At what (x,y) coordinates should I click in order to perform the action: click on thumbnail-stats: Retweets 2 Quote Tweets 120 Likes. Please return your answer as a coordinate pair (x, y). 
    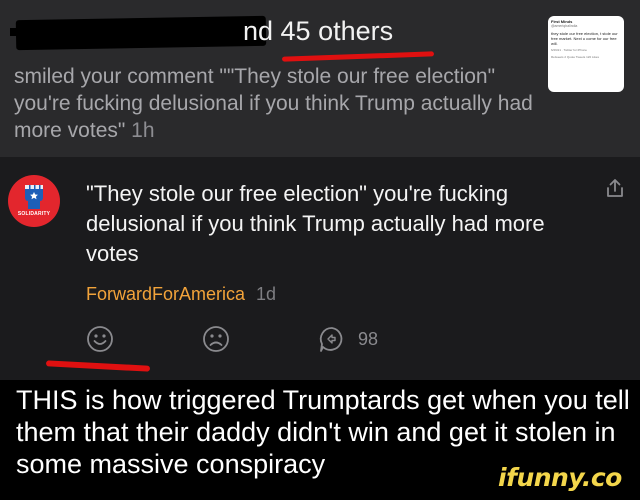
    Looking at the image, I should click on (575, 57).